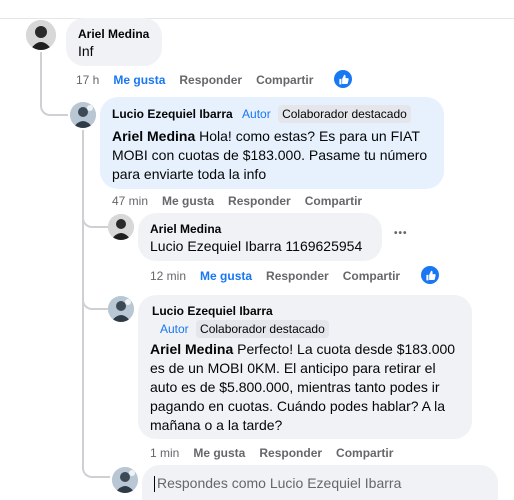 The width and height of the screenshot is (514, 500). What do you see at coordinates (87, 80) in the screenshot?
I see `comment-time: 17 h` at bounding box center [87, 80].